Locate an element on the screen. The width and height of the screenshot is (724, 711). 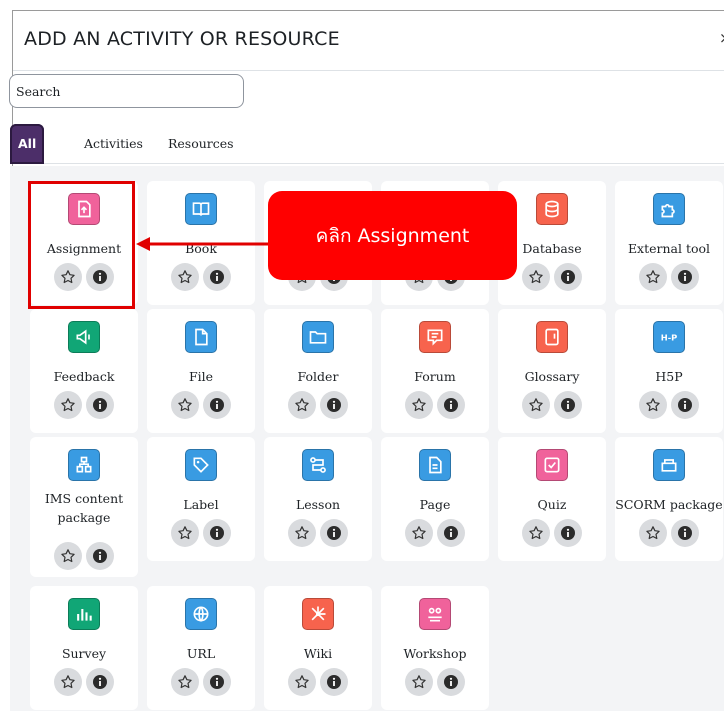
package-icon is located at coordinates (84, 465).